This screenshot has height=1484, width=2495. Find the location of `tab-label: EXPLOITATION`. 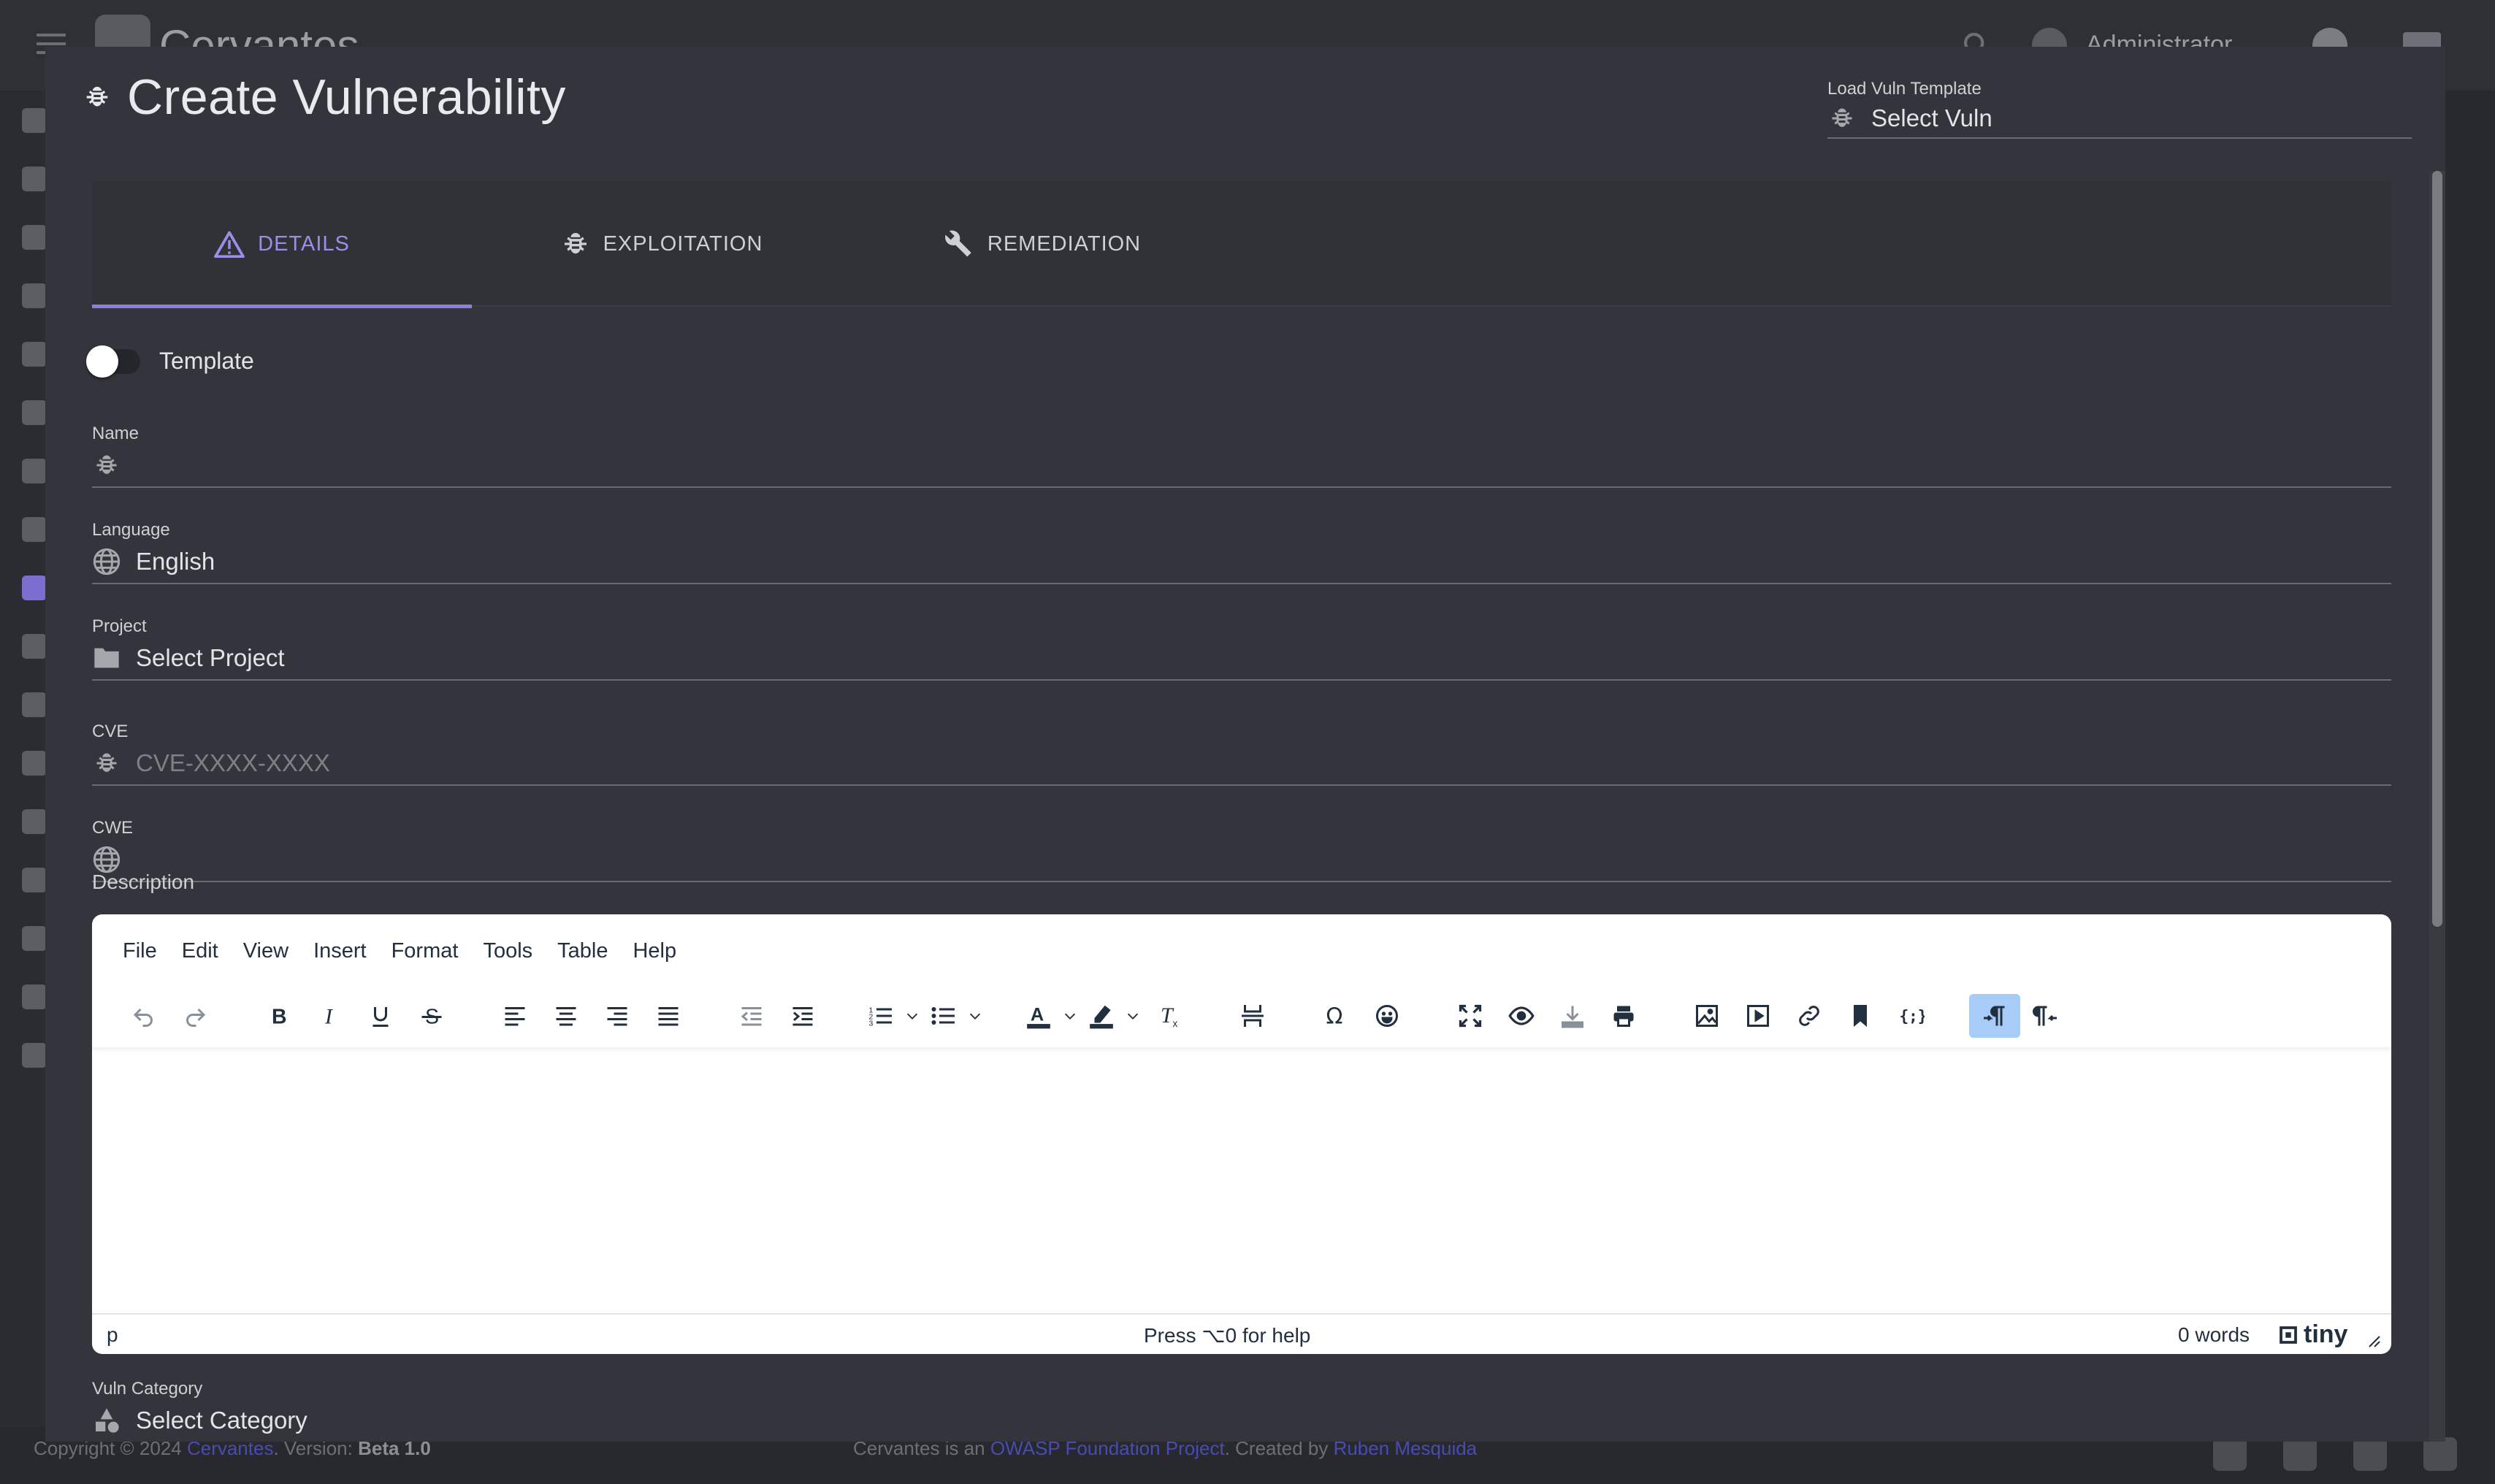

tab-label: EXPLOITATION is located at coordinates (683, 244).